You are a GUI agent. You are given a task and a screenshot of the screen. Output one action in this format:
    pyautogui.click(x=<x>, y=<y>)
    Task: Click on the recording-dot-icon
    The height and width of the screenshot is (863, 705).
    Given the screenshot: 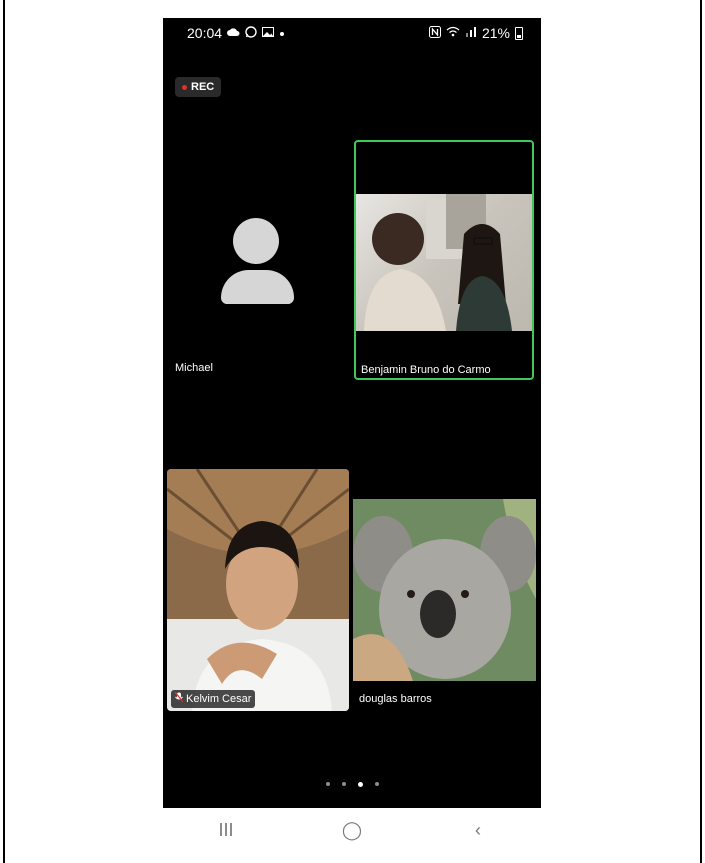 What is the action you would take?
    pyautogui.click(x=184, y=87)
    